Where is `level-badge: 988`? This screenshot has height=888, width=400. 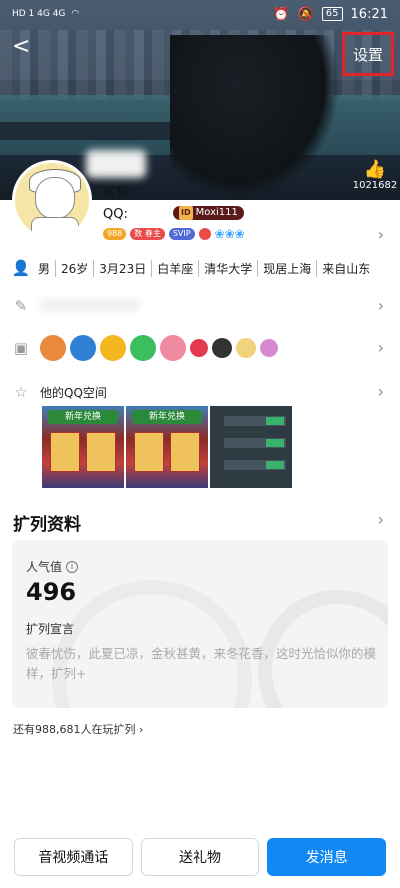
level-badge: 988 is located at coordinates (115, 234).